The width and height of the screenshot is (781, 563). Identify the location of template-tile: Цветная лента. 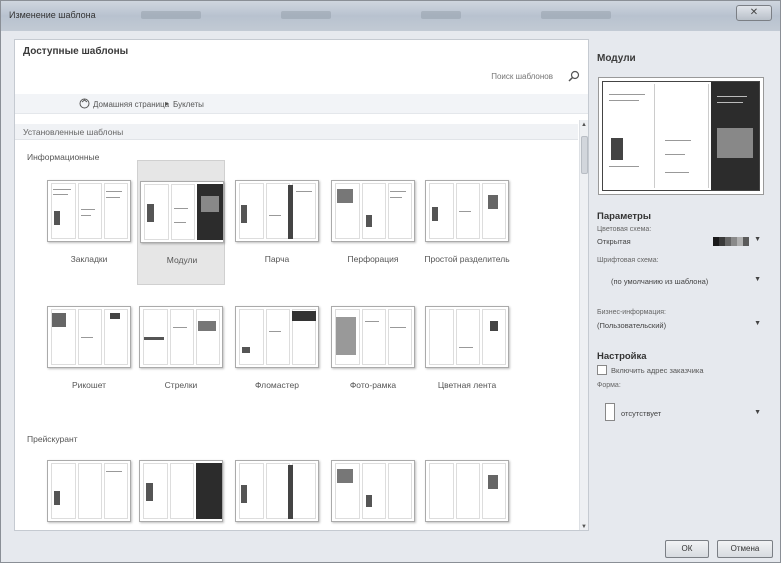
(467, 358).